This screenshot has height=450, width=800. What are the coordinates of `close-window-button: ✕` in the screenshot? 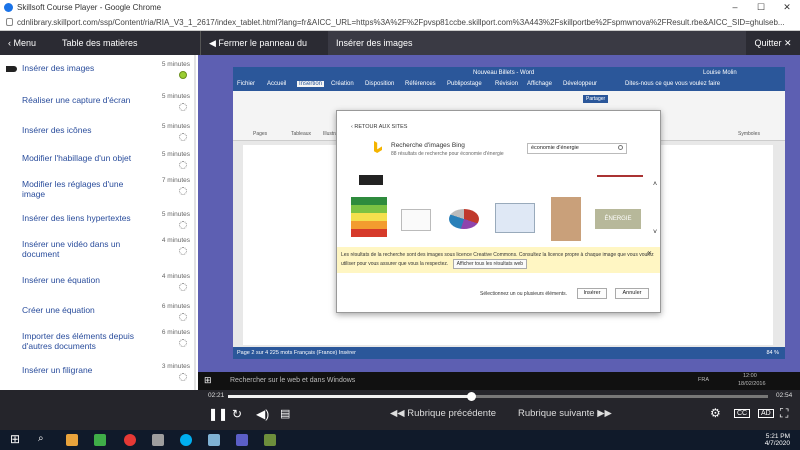 It's located at (787, 7).